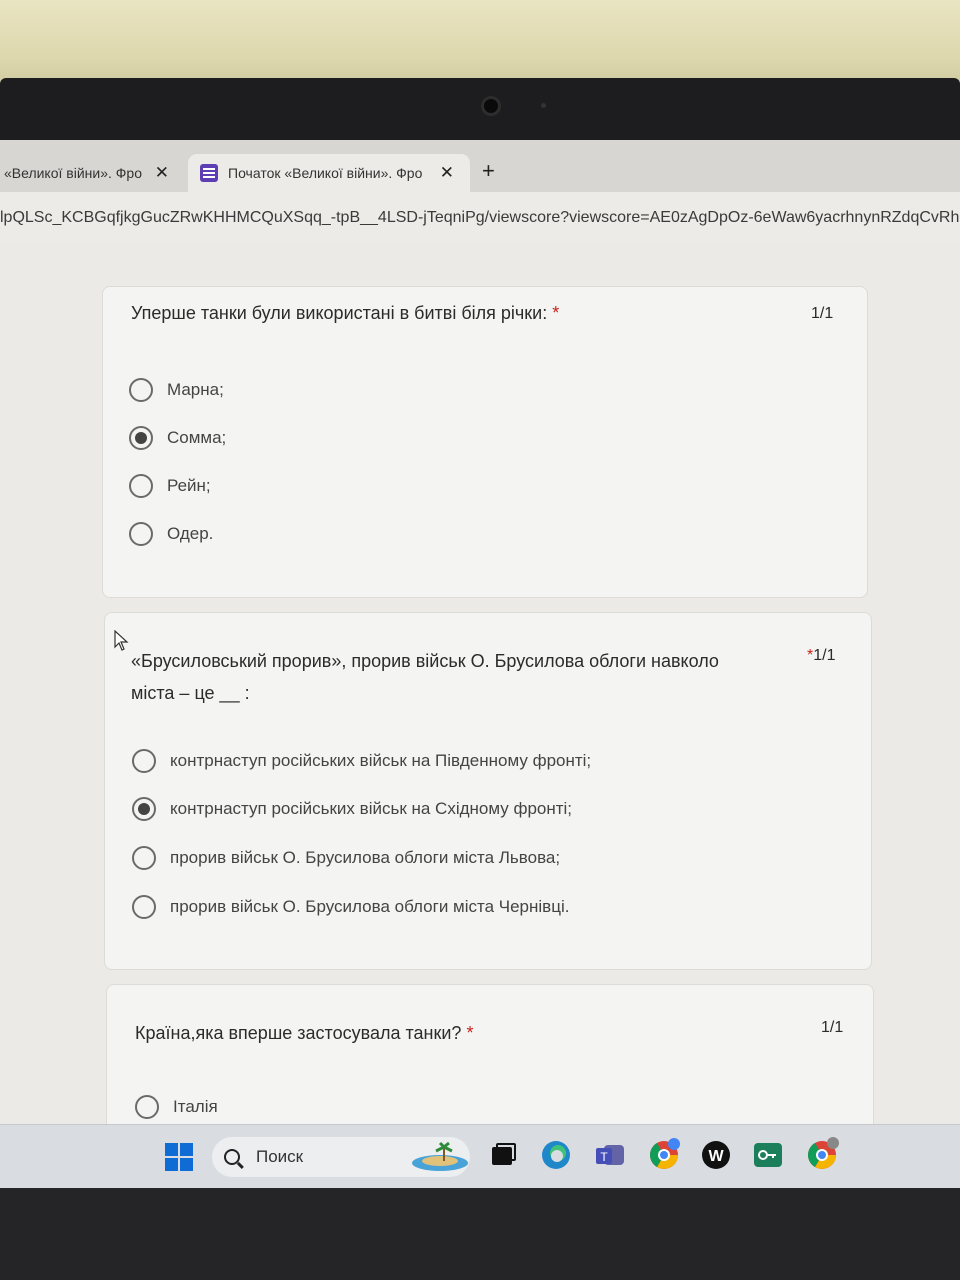  I want to click on option-label: Рейн;, so click(189, 485).